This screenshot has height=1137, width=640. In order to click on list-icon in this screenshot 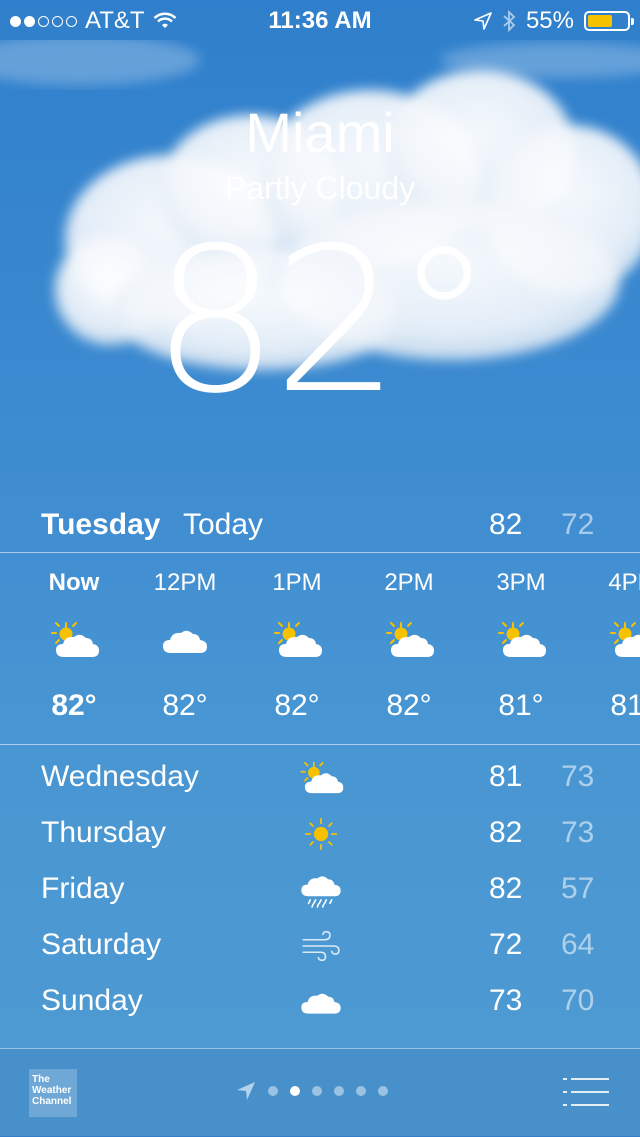, I will do `click(586, 1092)`.